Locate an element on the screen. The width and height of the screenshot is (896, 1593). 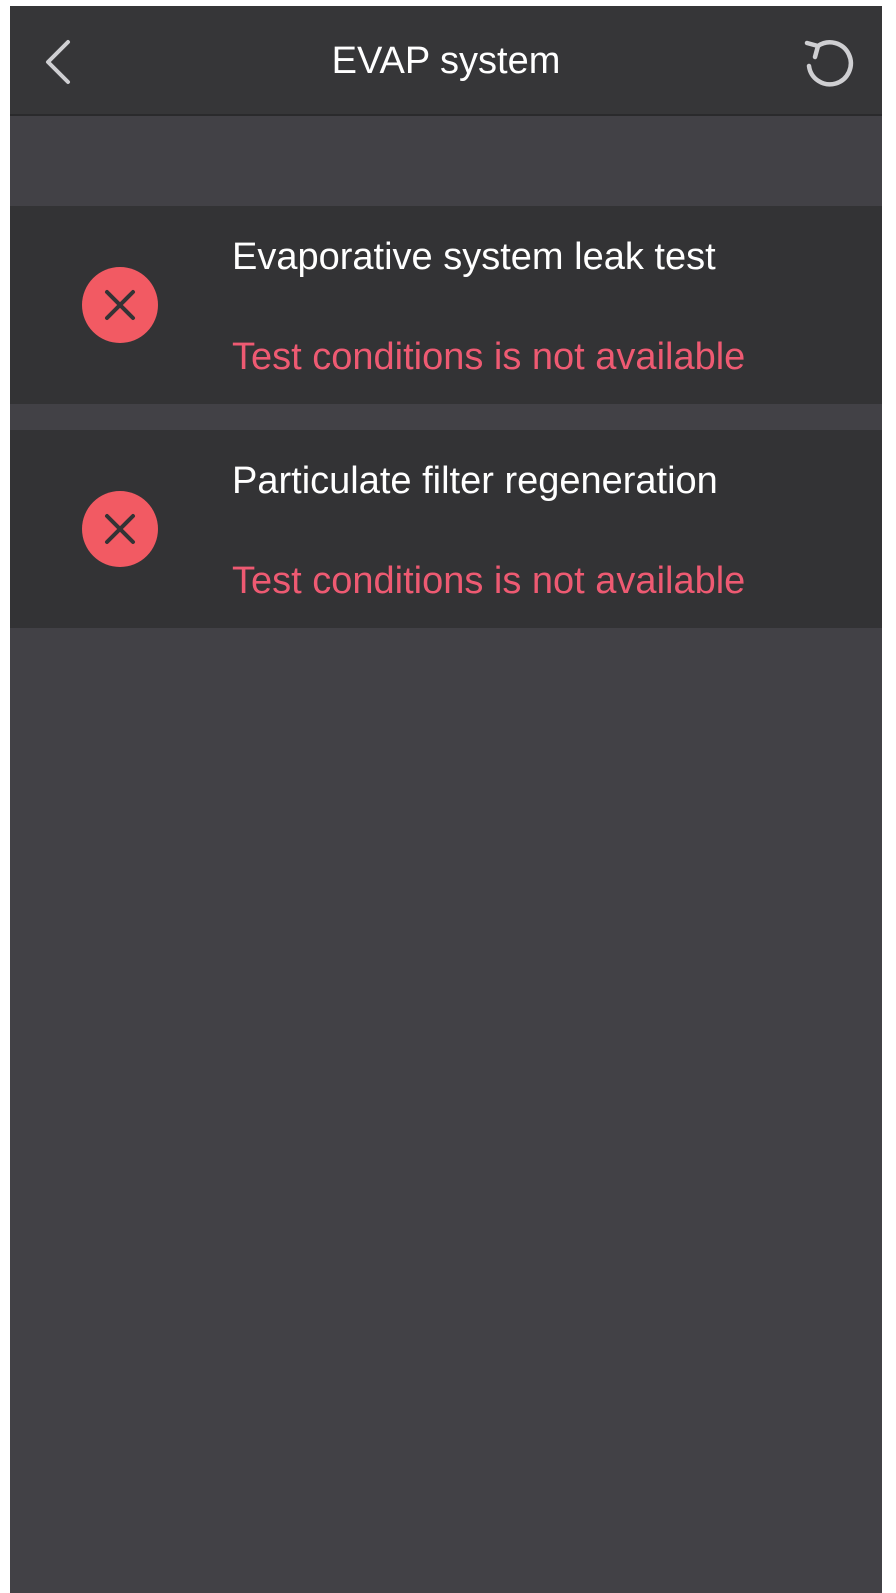
back-button is located at coordinates (61, 62).